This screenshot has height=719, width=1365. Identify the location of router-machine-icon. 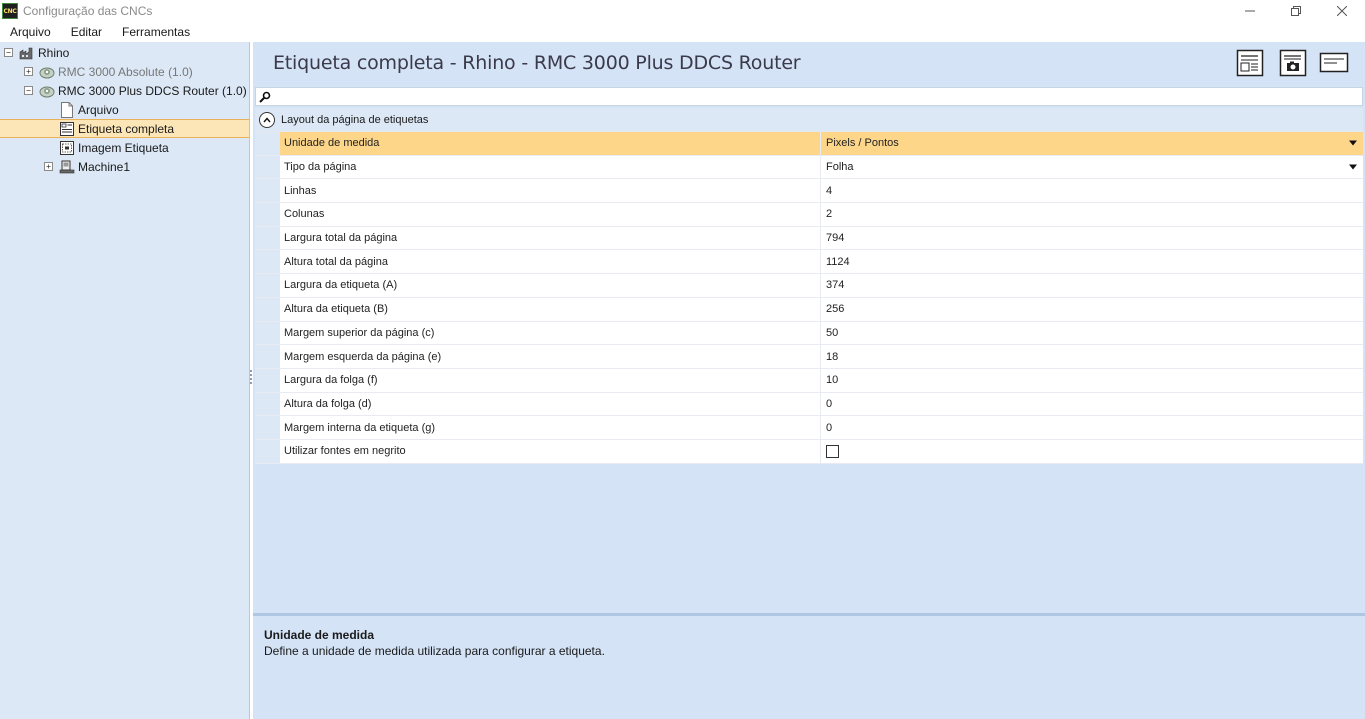
(47, 91).